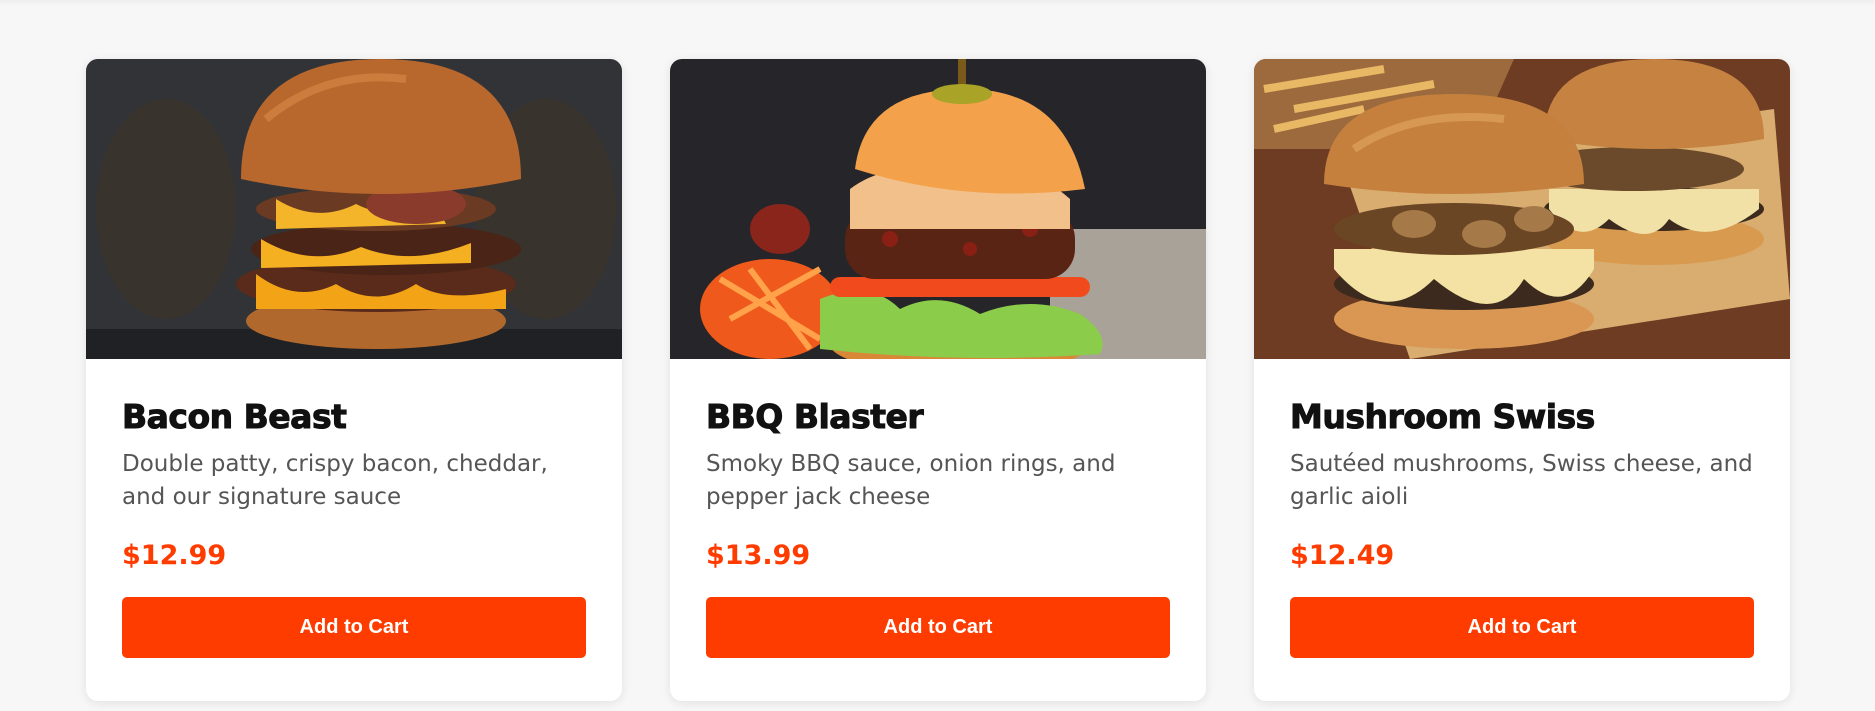 Image resolution: width=1875 pixels, height=711 pixels. I want to click on product-price: $13.99, so click(758, 555).